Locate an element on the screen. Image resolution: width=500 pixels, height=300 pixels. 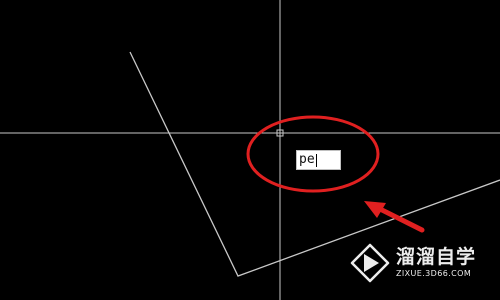
watermark-url: ZIXUE.3D66.COM is located at coordinates (434, 273).